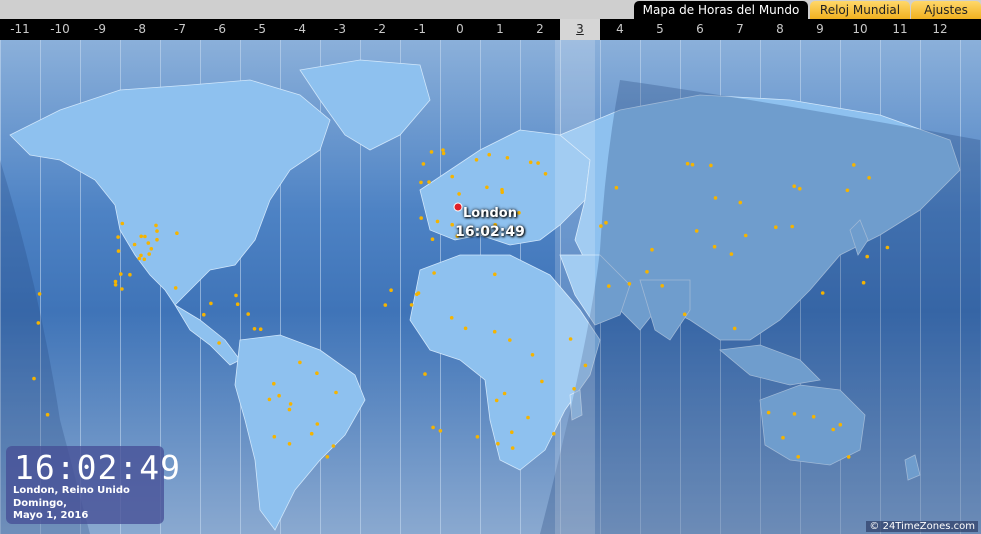  I want to click on timezone-offset-9: 9, so click(820, 29).